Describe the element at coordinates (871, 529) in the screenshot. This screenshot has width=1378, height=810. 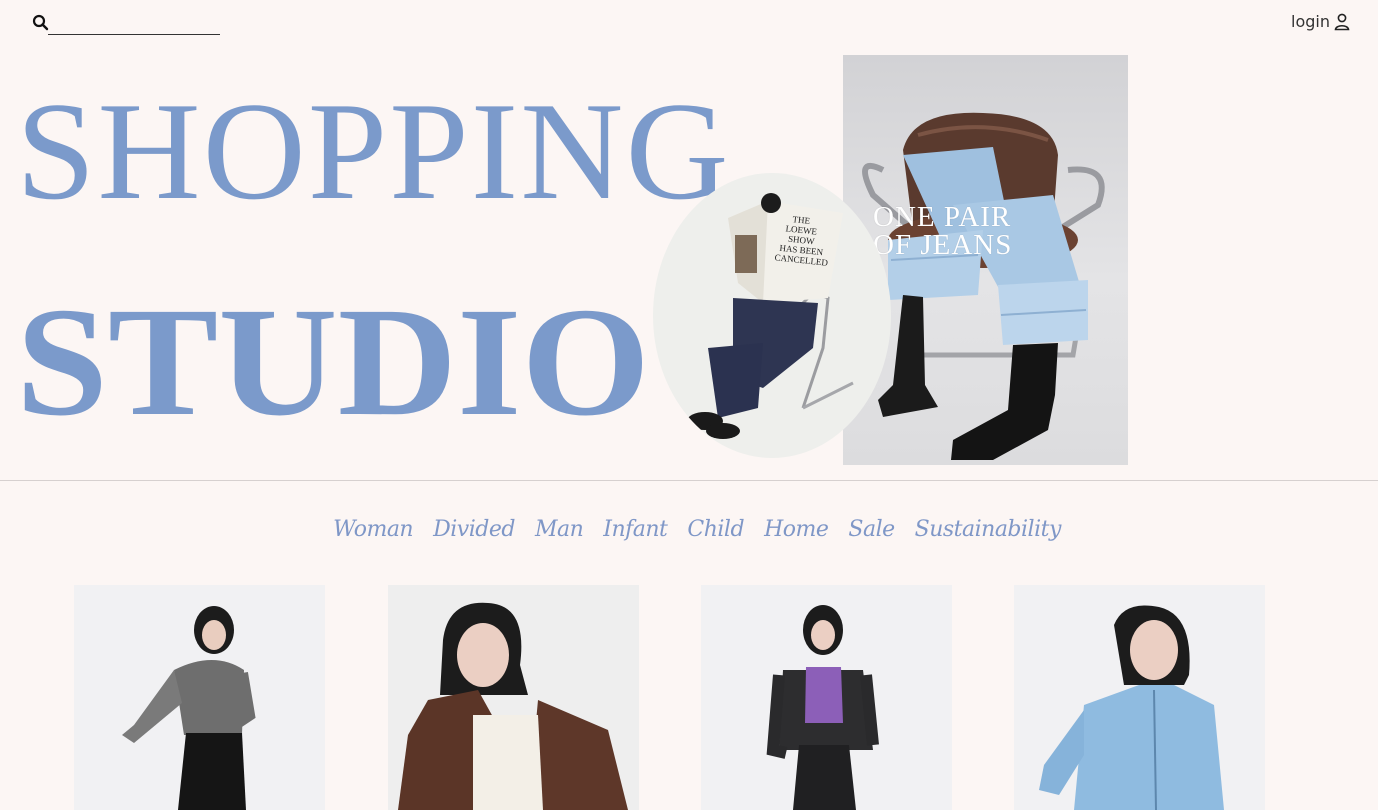
I see `nav-item-sale: Sale` at that location.